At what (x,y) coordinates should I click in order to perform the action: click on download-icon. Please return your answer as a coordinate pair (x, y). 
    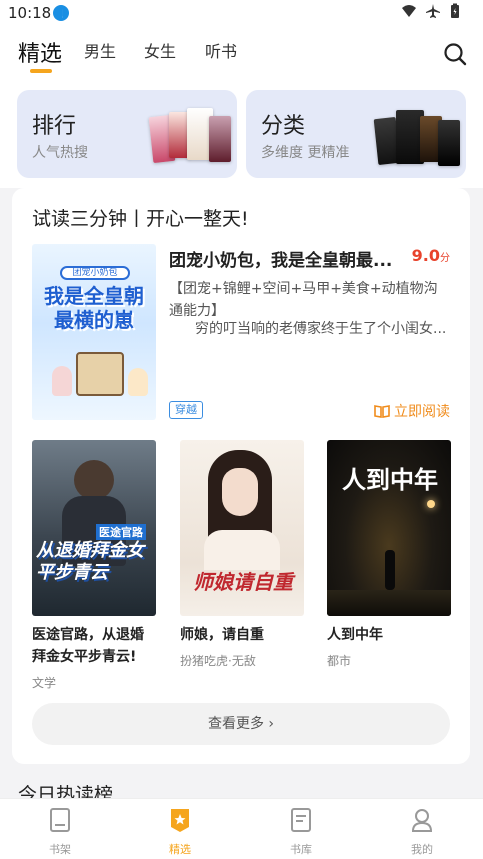
    Looking at the image, I should click on (61, 13).